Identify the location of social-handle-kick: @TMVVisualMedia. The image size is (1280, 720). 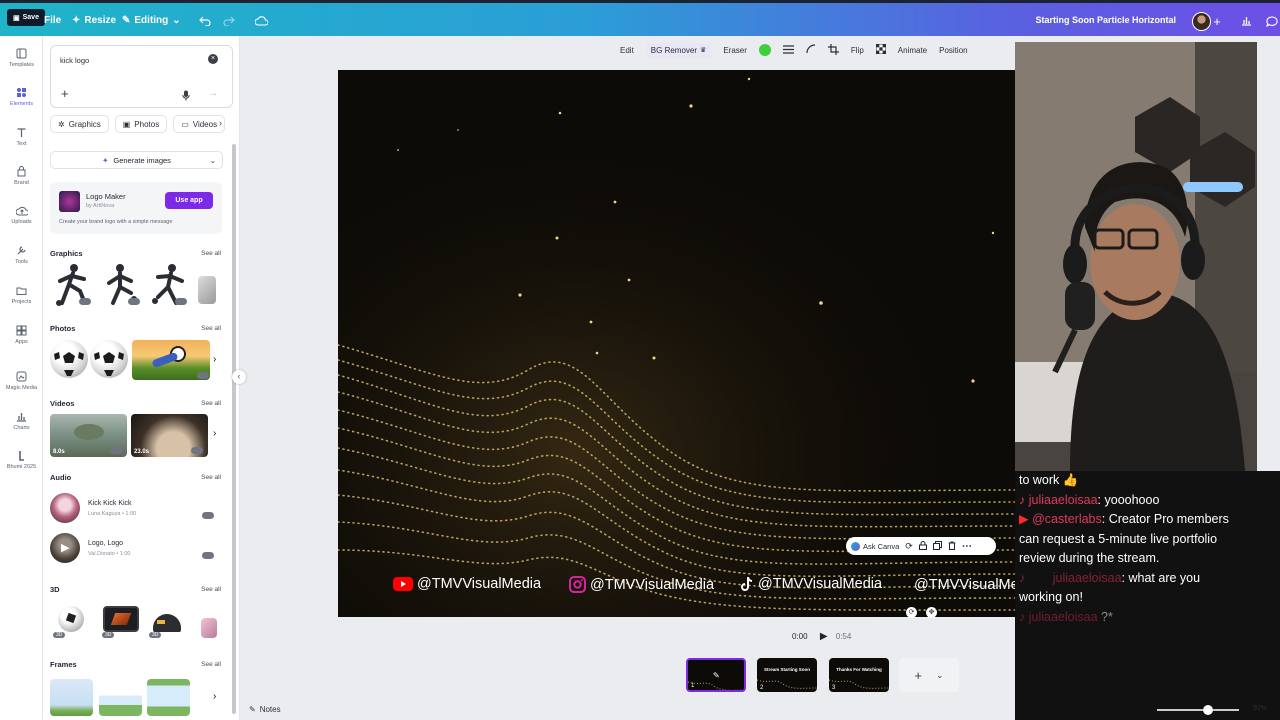
(962, 585).